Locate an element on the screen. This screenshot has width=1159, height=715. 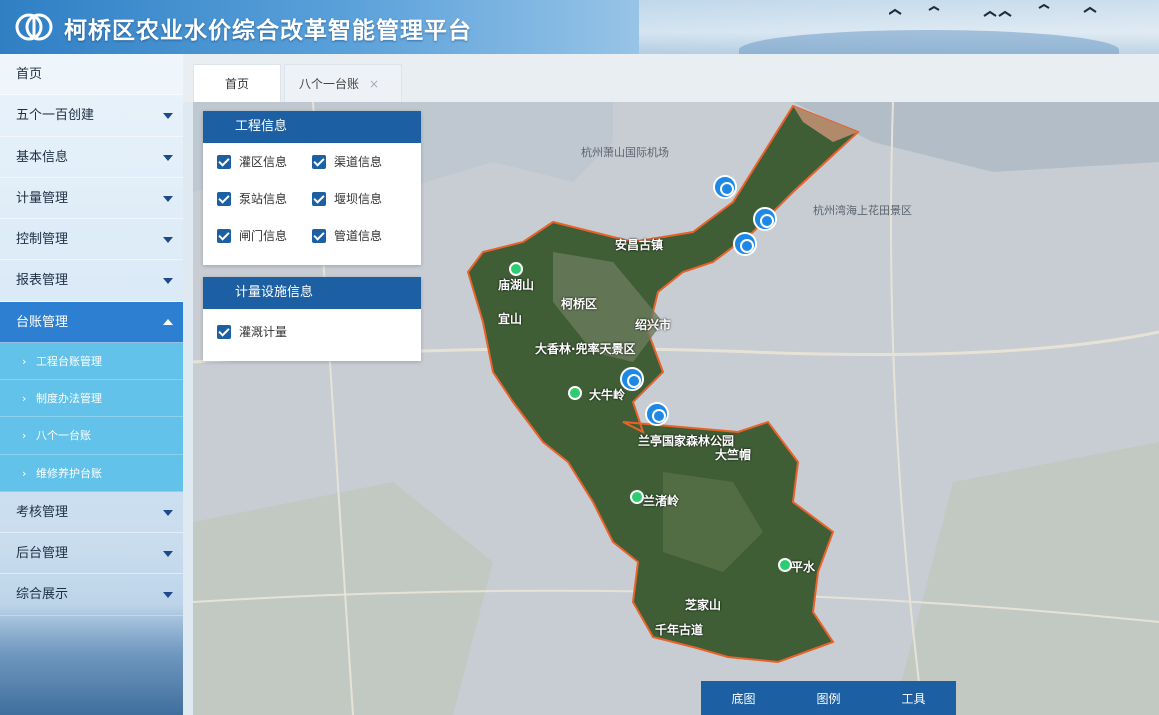
map-label-district: 柯桥区 is located at coordinates (579, 304).